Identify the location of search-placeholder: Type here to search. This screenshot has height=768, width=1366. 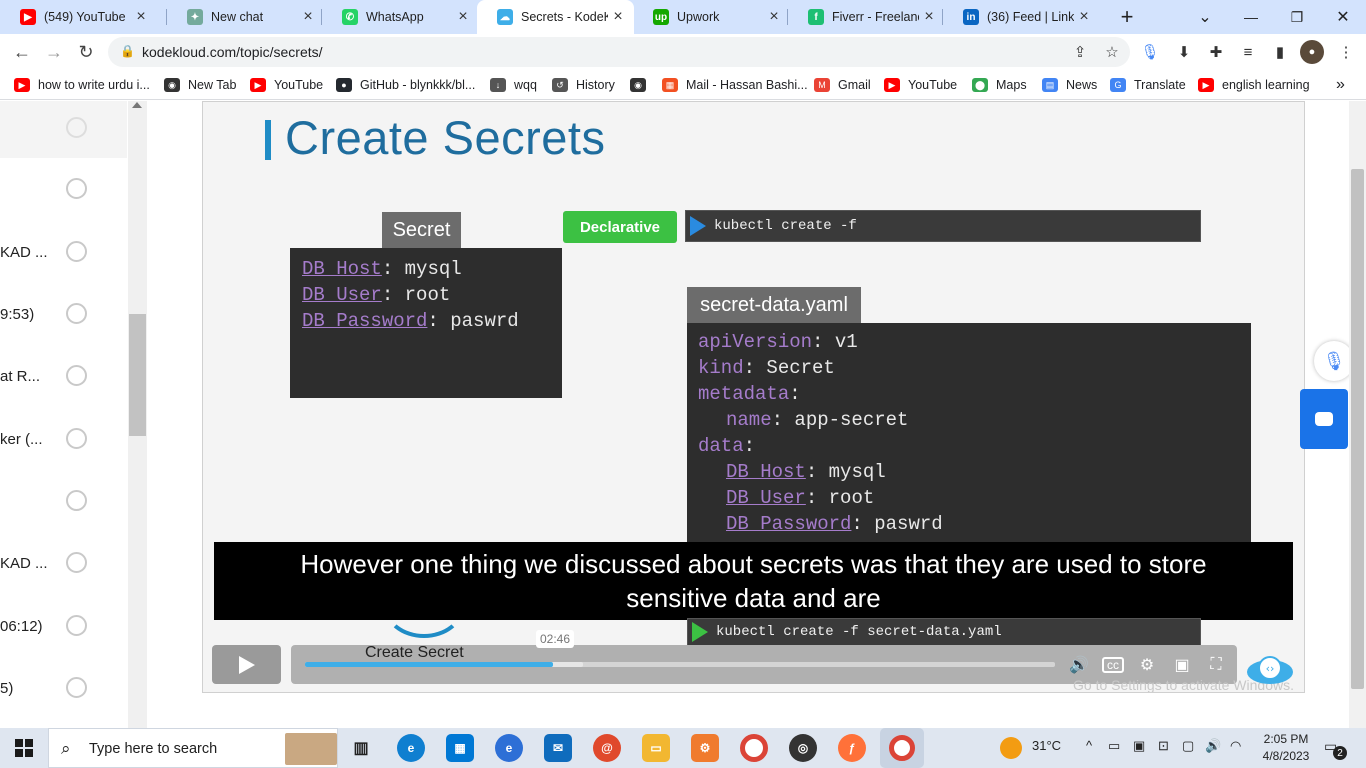
(153, 749).